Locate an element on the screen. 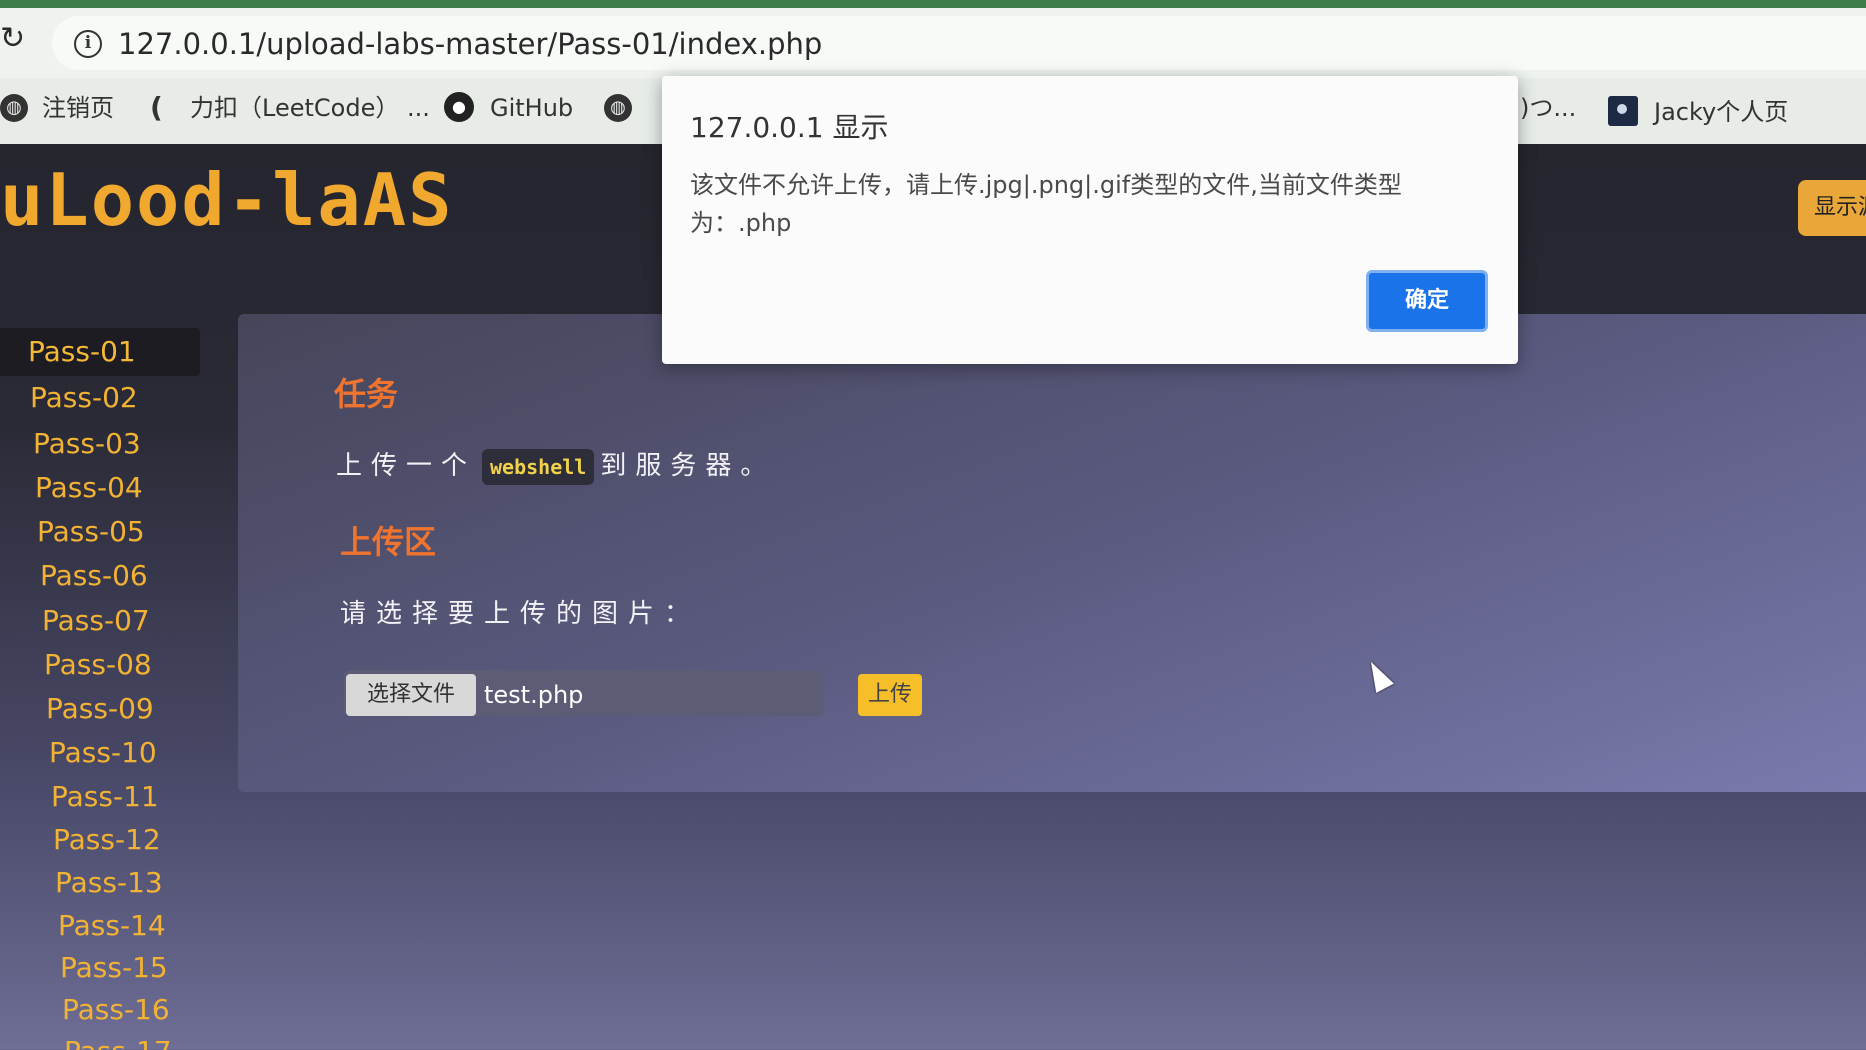 The width and height of the screenshot is (1866, 1050). sidebar-item-pass-08: Pass-08 is located at coordinates (98, 665).